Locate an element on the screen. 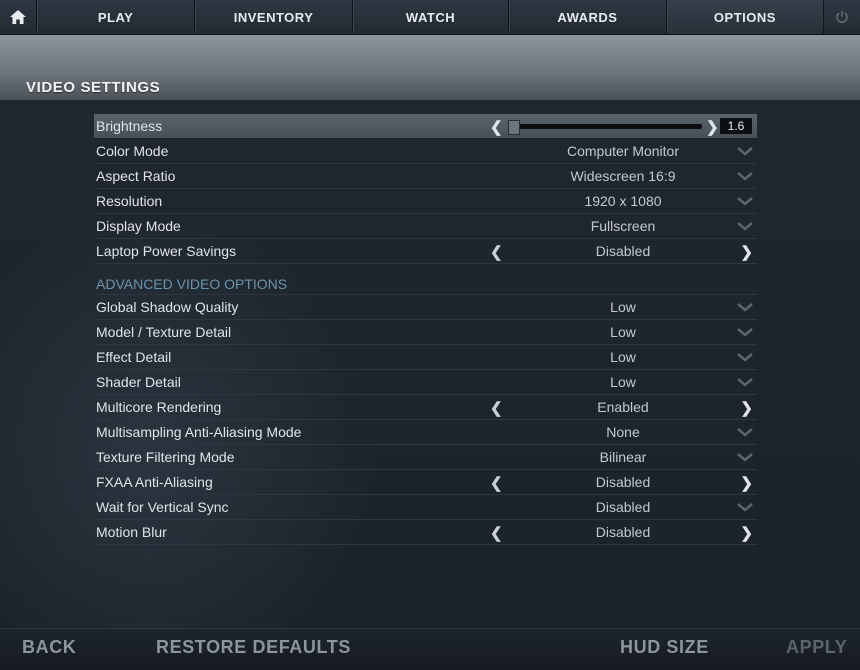 The height and width of the screenshot is (670, 860). setting-row-display-mode: Display Mode Fullscreen is located at coordinates (425, 226).